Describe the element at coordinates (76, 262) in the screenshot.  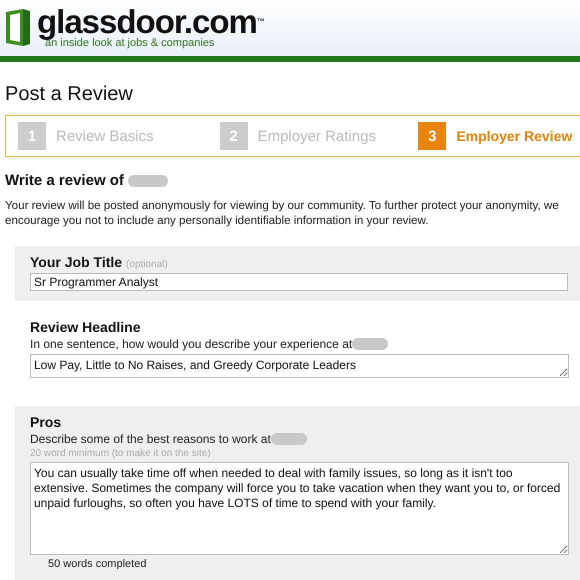
I see `field-label: Your Job Title` at that location.